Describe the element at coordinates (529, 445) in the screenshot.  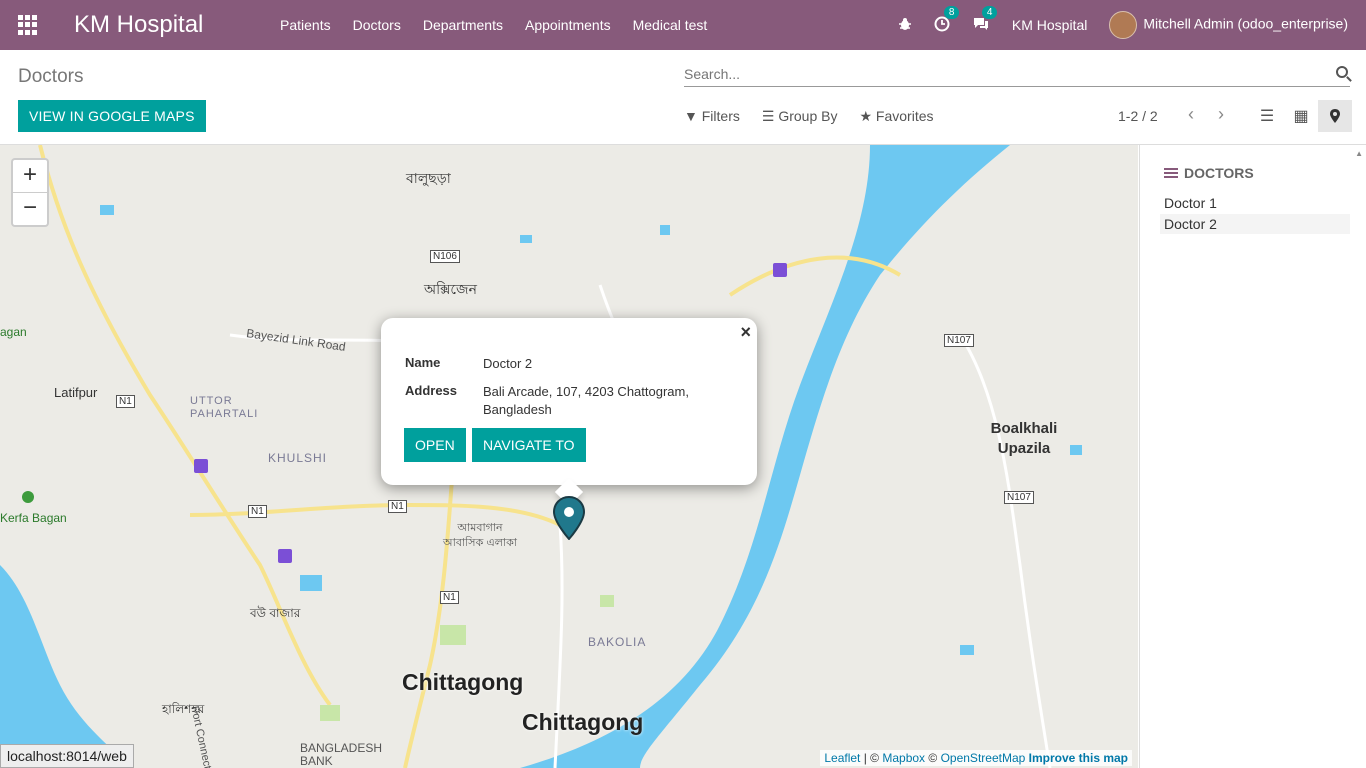
I see `navigate-to-button: NAVIGATE TO` at that location.